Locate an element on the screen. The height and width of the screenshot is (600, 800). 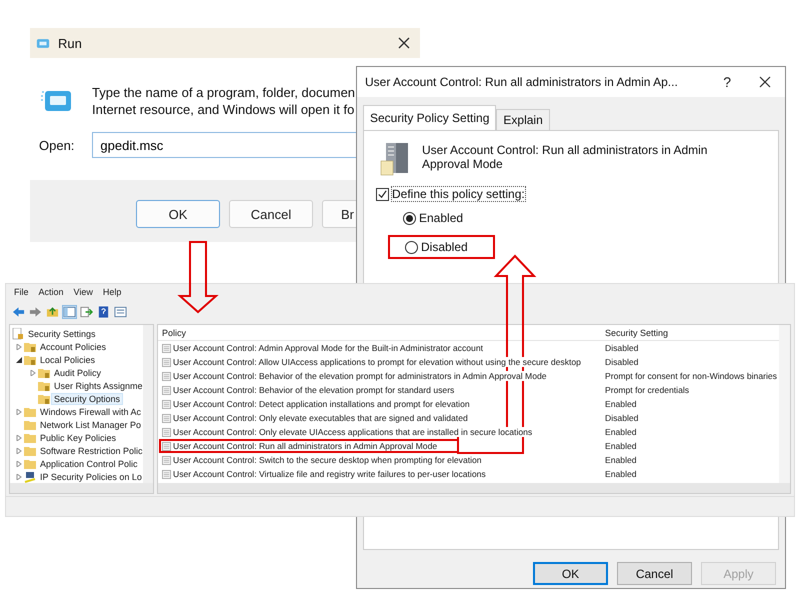
panel-toggle-icon is located at coordinates (69, 312).